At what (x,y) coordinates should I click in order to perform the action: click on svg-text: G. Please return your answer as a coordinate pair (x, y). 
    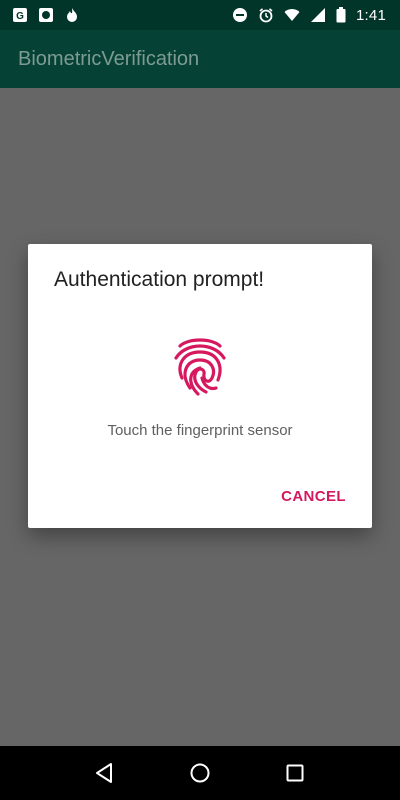
    Looking at the image, I should click on (20, 16).